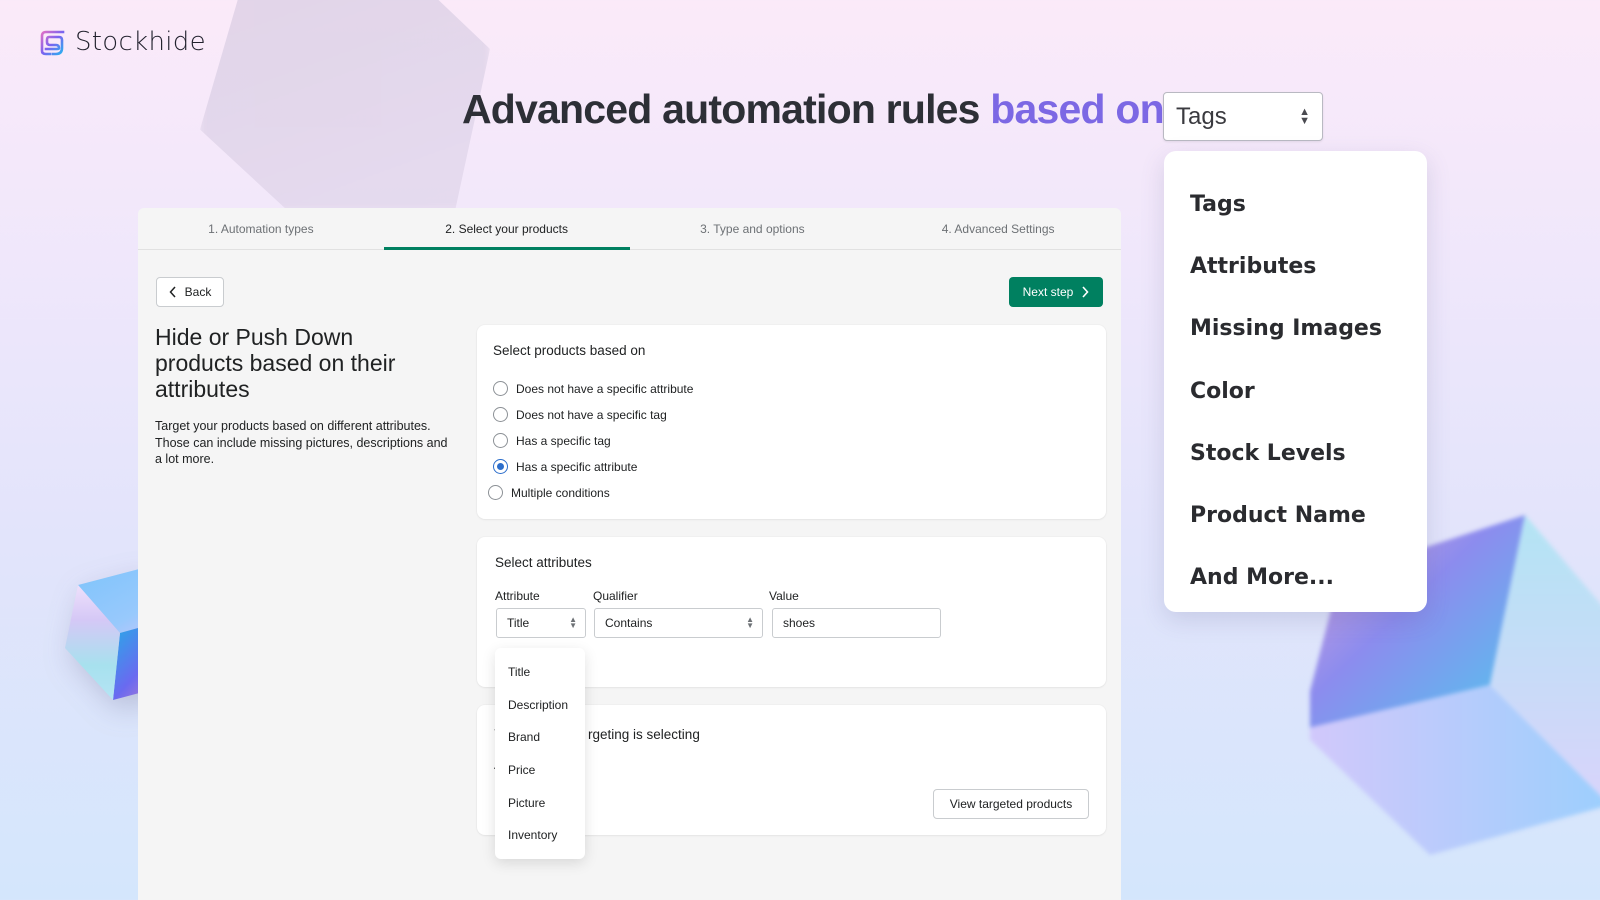 This screenshot has height=900, width=1600. I want to click on attribute-label: Attribute, so click(517, 596).